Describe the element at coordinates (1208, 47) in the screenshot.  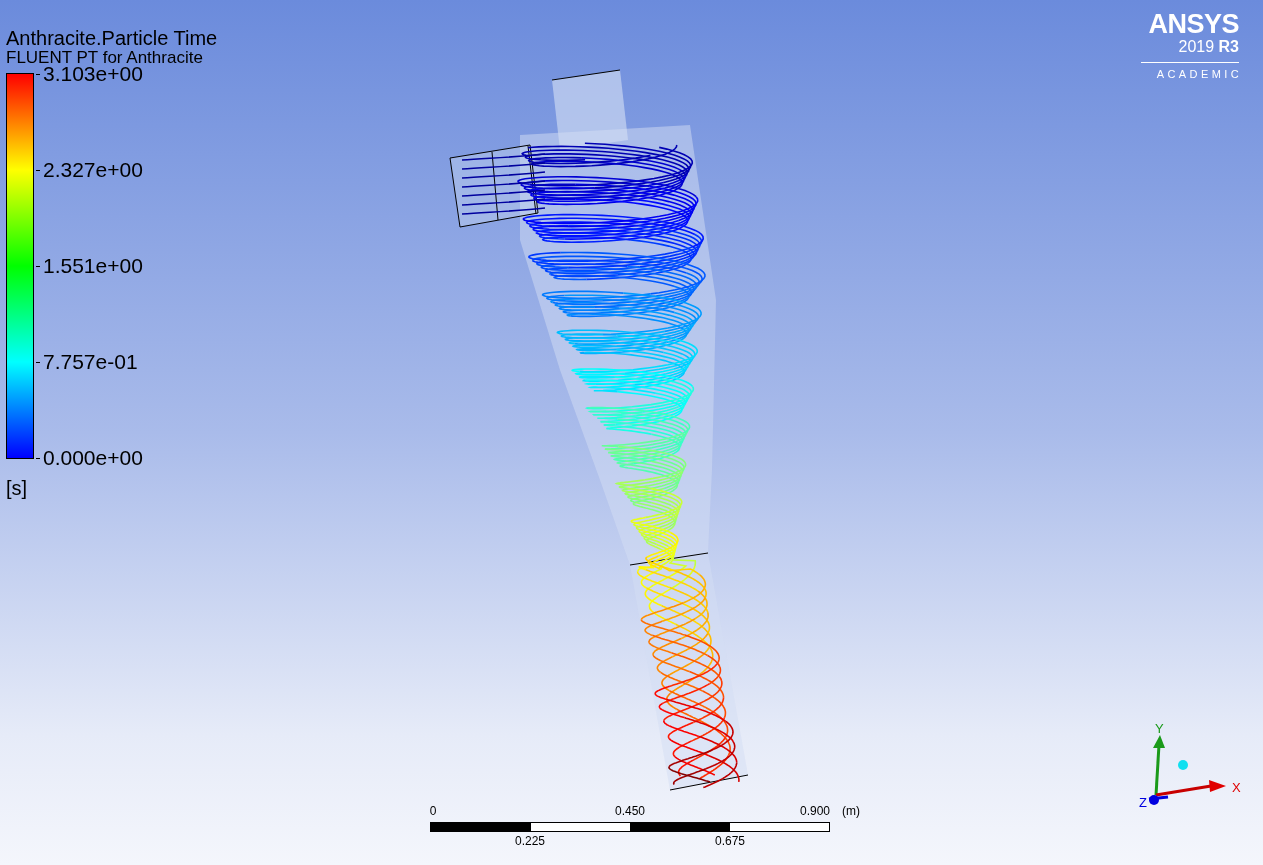
I see `logo-version: 2019 R3` at that location.